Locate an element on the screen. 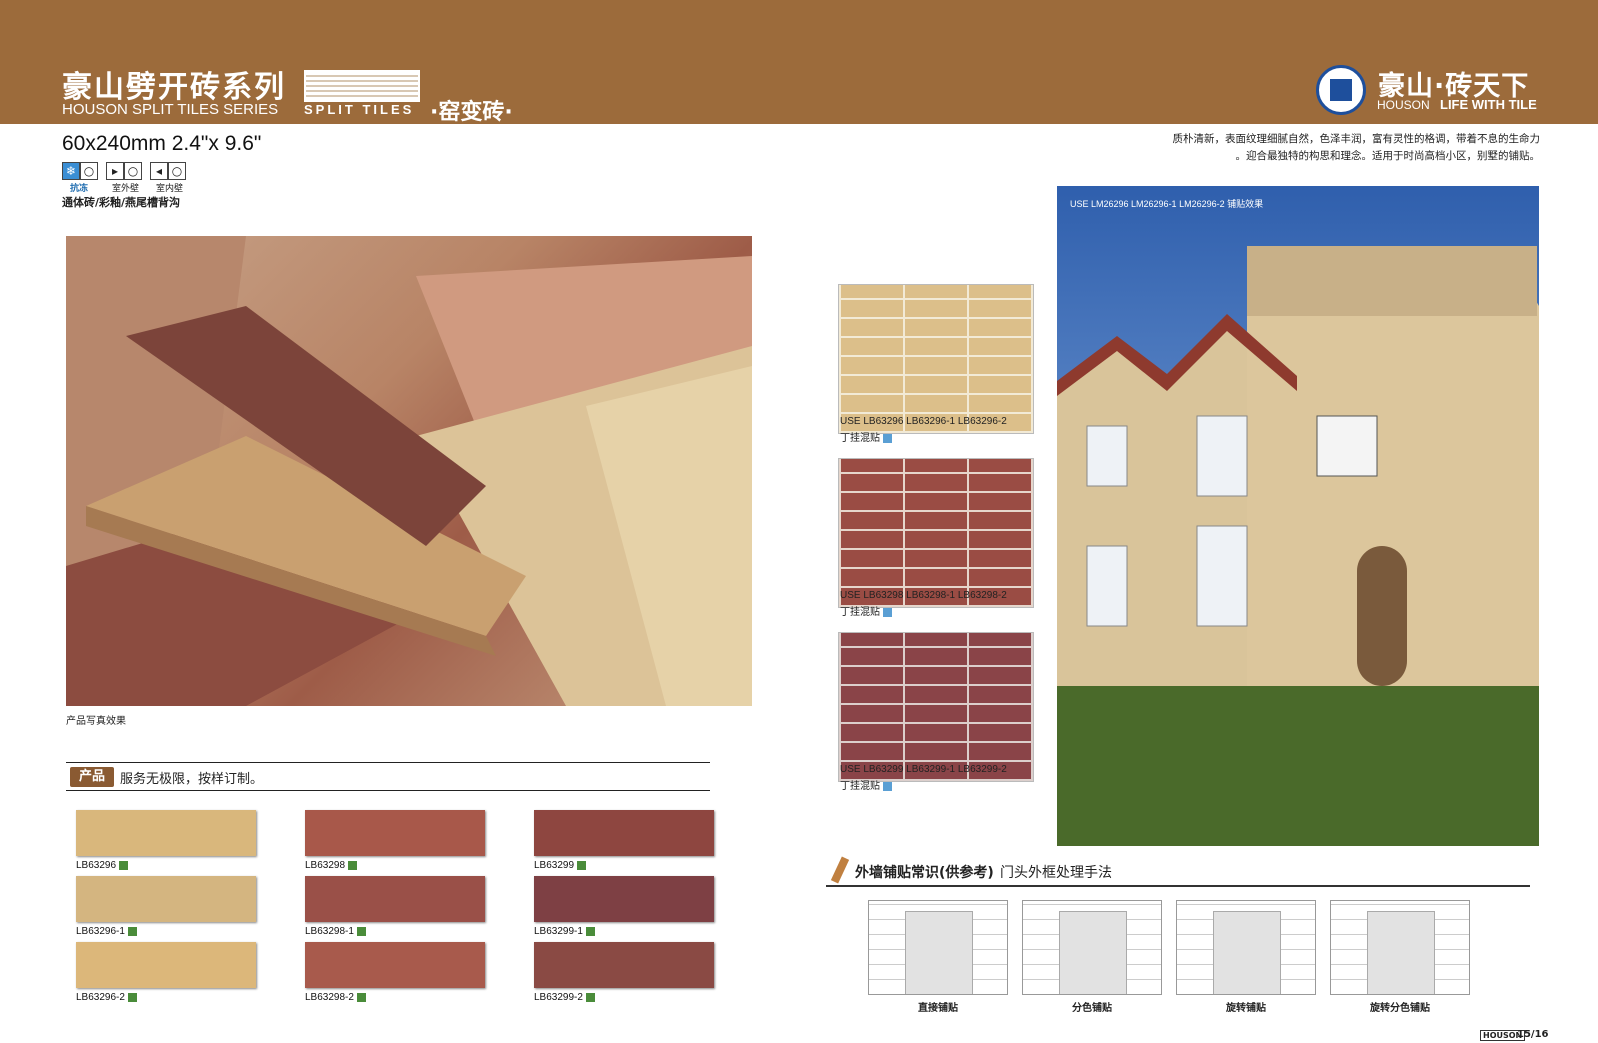 The image size is (1598, 1043). body-type-note: 通体砖/彩釉/燕尾槽背沟 is located at coordinates (121, 202).